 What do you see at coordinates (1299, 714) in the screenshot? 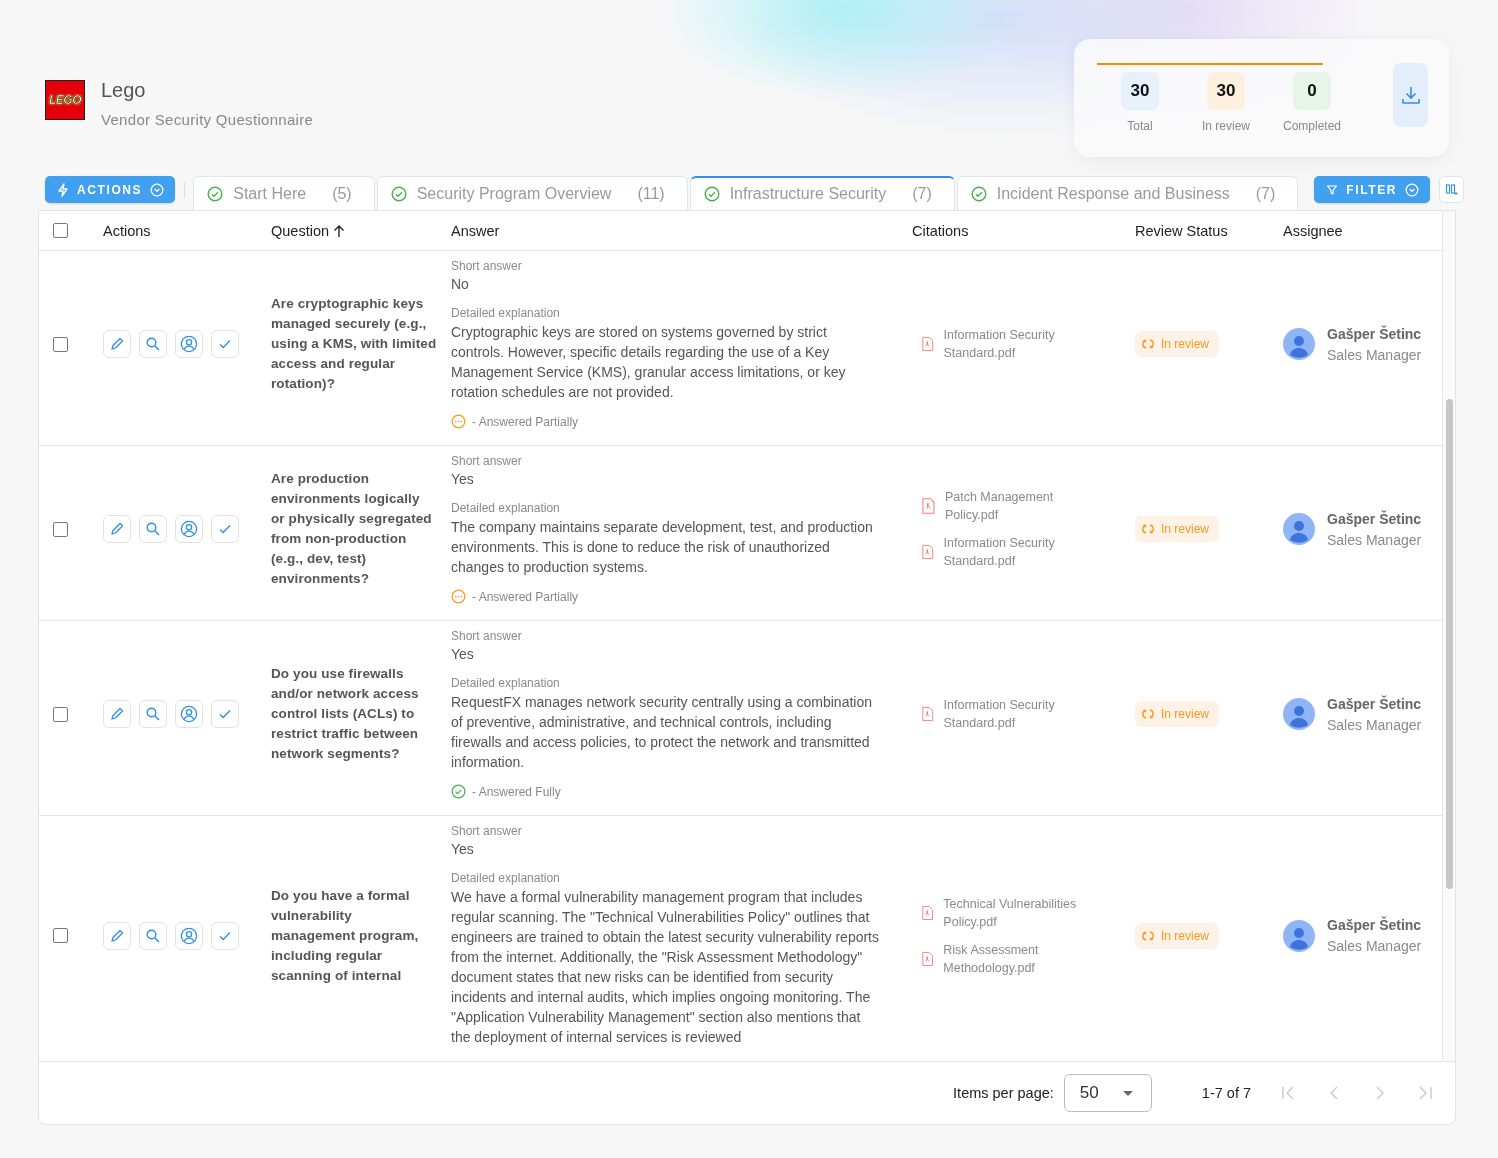
I see `avatar-icon` at bounding box center [1299, 714].